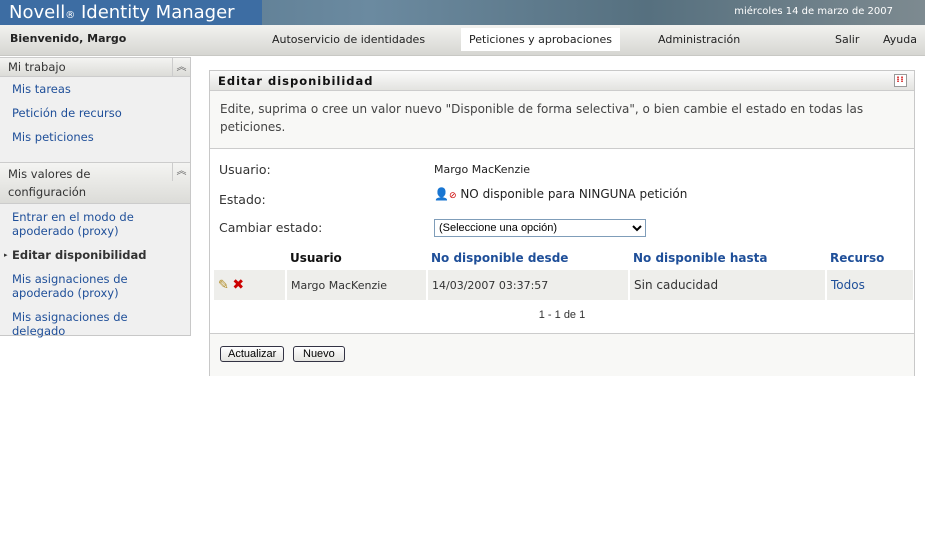 The image size is (925, 541). Describe the element at coordinates (869, 258) in the screenshot. I see `col-resource: Recurso` at that location.